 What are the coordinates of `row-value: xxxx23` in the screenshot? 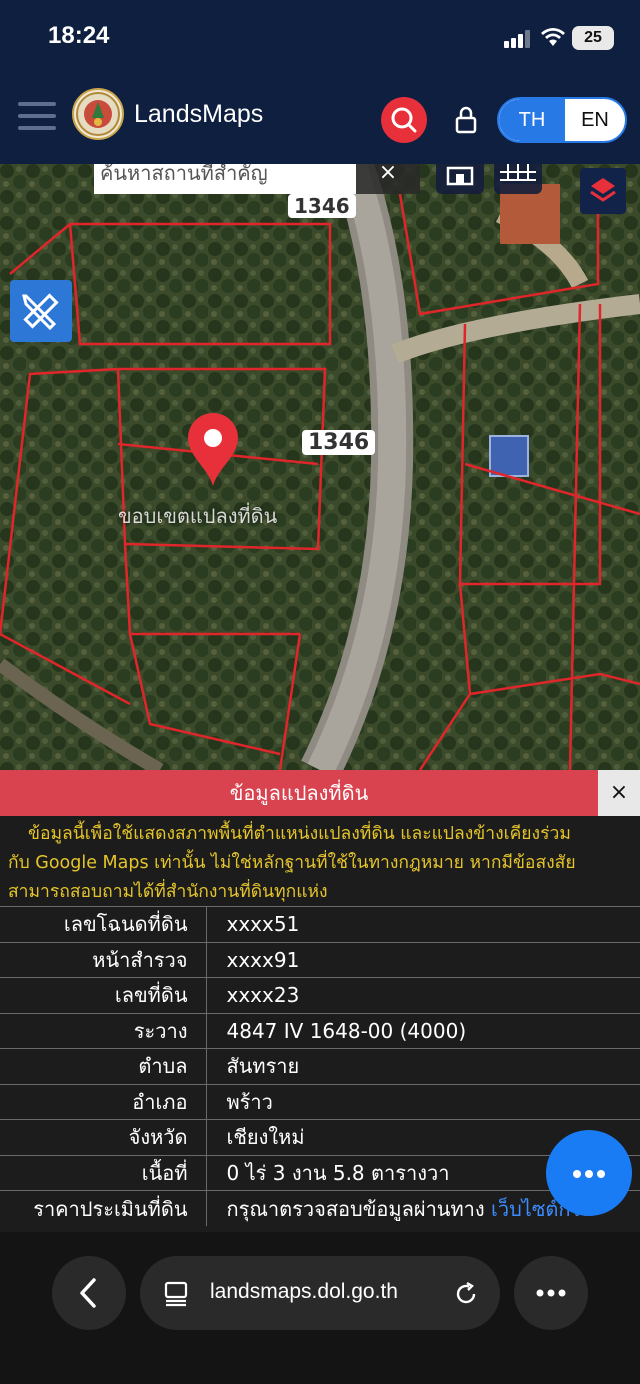 It's located at (423, 995).